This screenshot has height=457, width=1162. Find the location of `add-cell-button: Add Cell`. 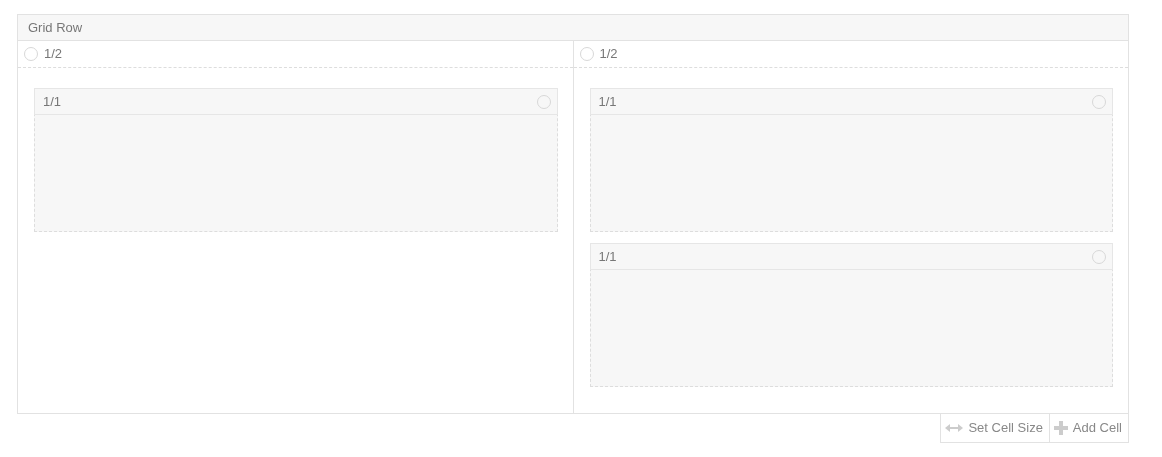

add-cell-button: Add Cell is located at coordinates (1089, 428).